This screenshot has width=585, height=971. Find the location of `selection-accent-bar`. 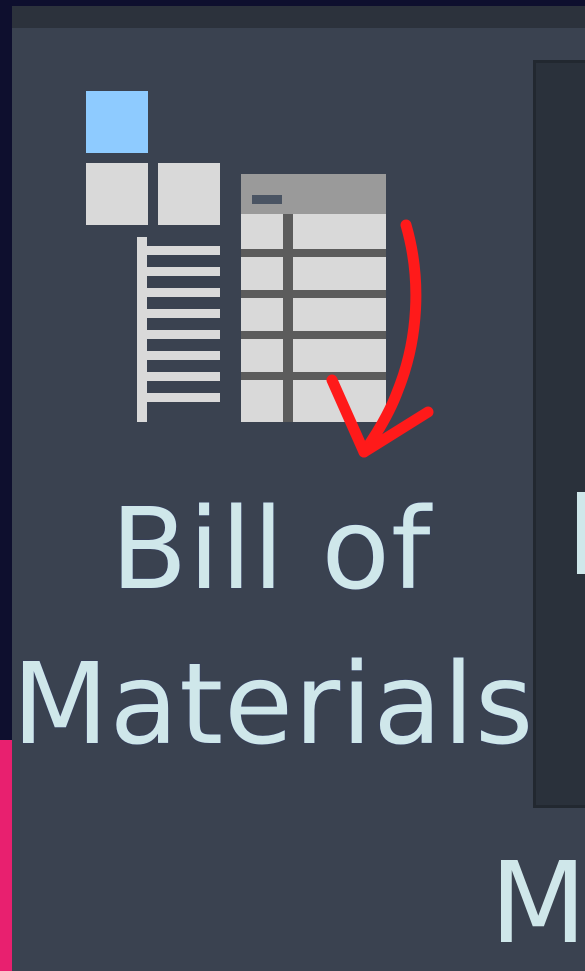

selection-accent-bar is located at coordinates (6, 855).